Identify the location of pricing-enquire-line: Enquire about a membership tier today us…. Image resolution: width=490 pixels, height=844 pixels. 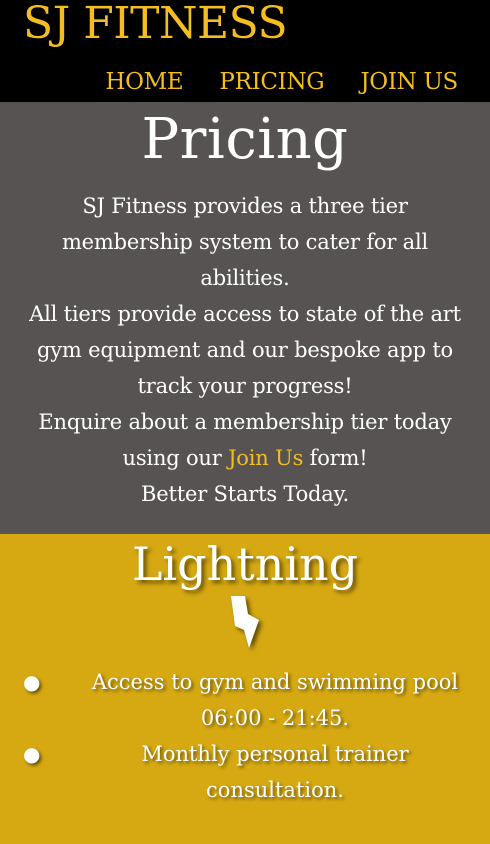
(245, 440).